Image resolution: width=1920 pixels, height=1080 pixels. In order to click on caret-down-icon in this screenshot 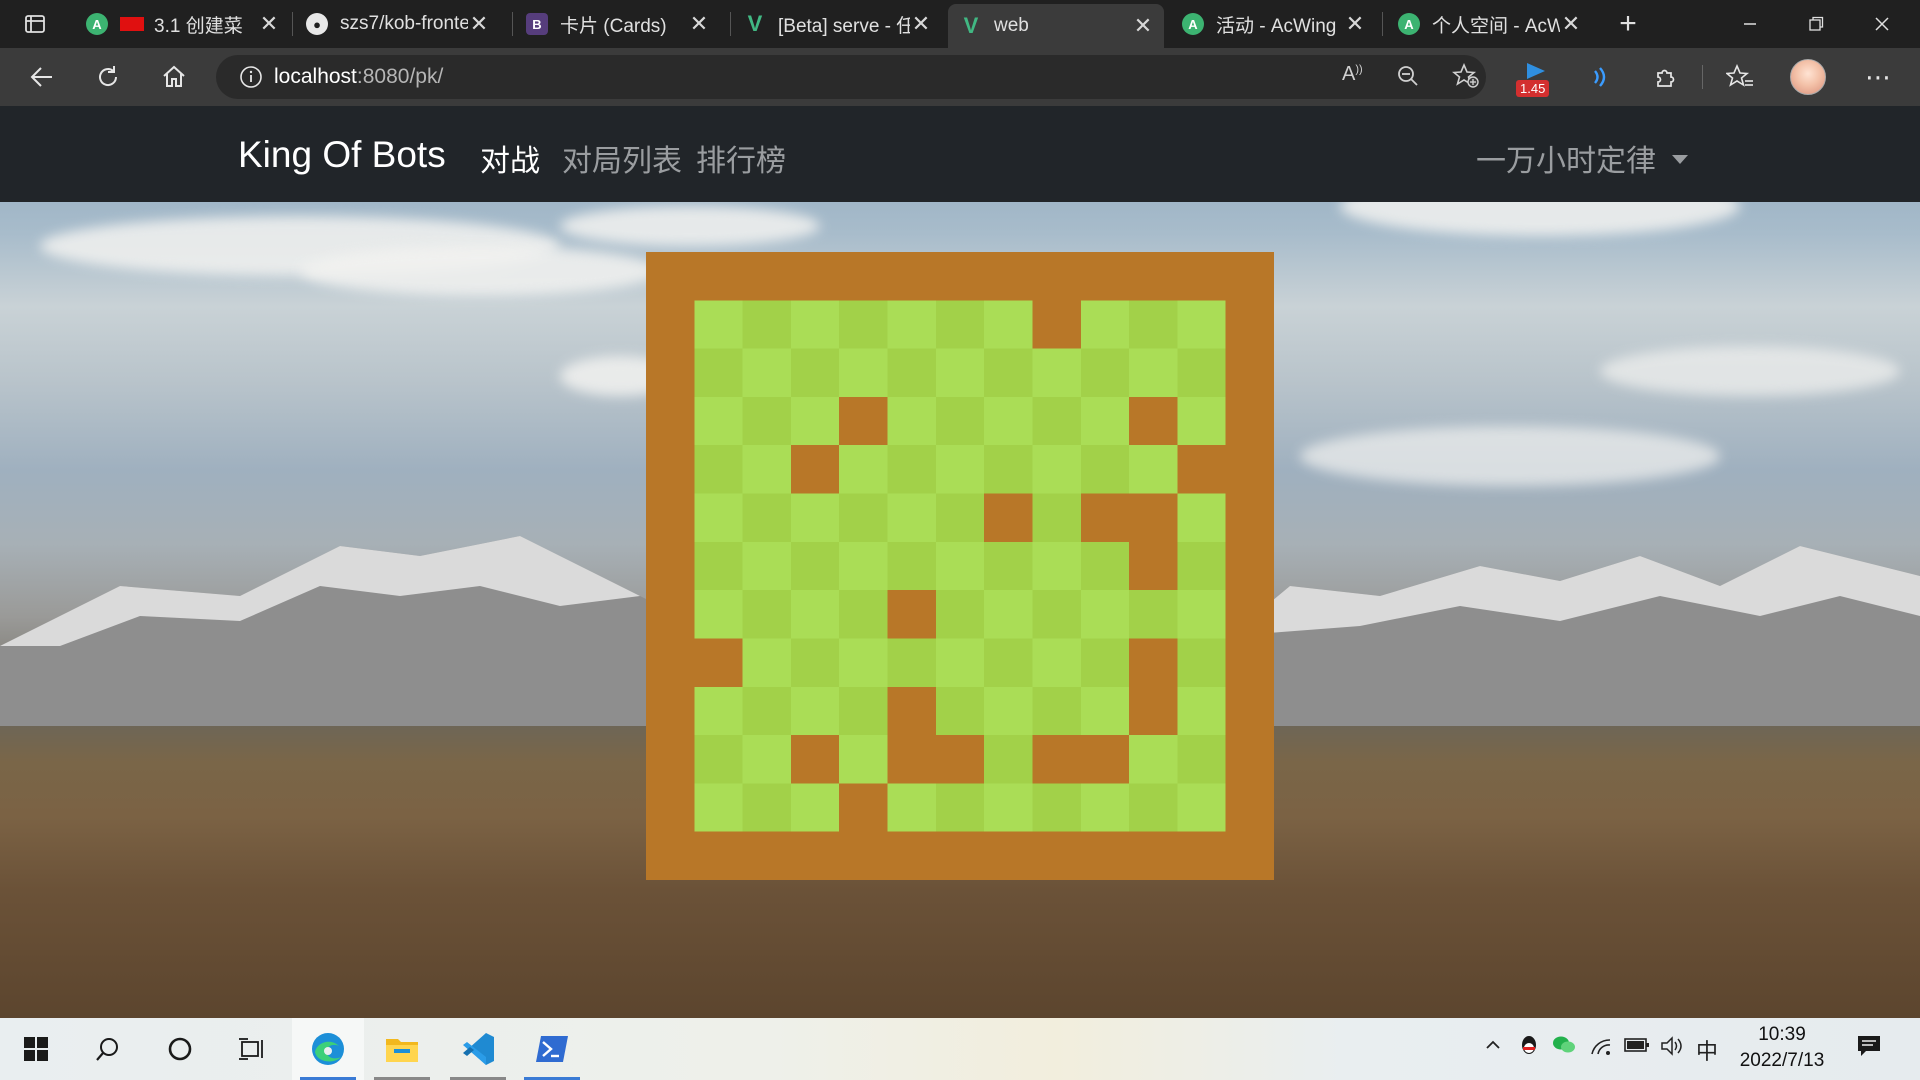, I will do `click(1680, 159)`.